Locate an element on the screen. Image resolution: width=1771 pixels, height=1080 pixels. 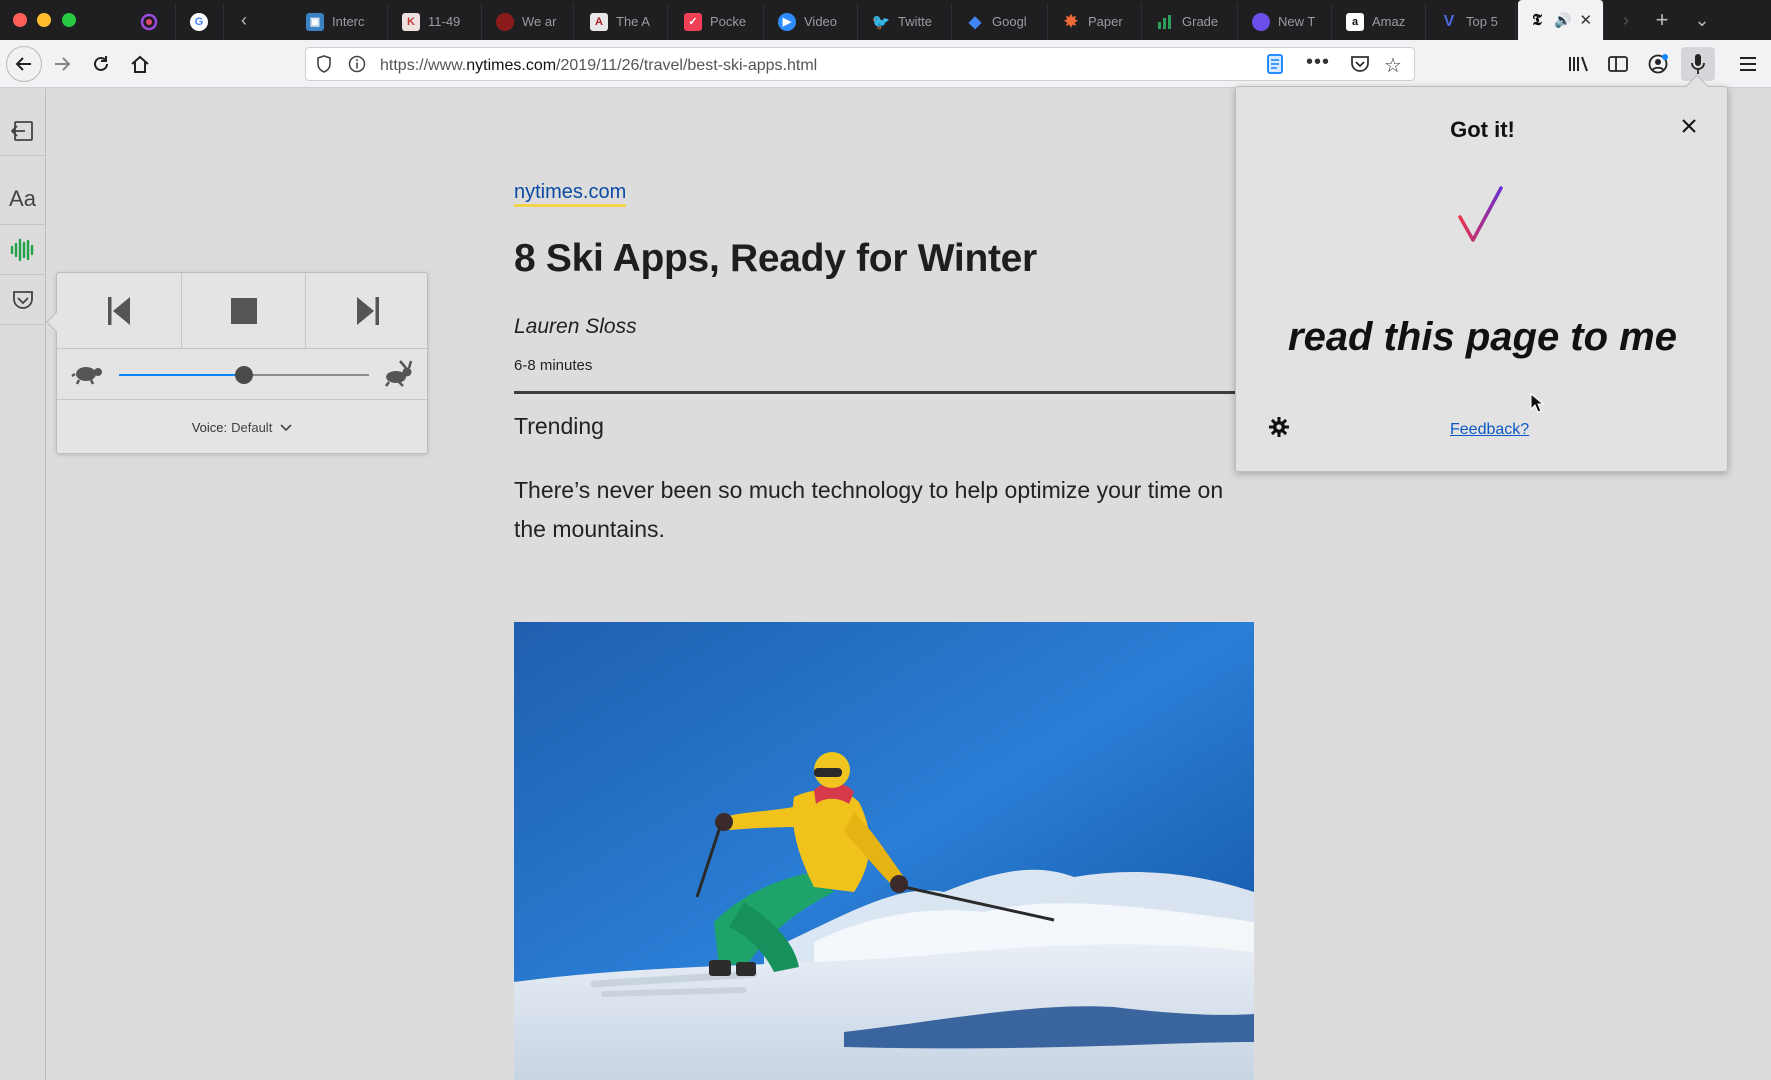
tab: ▣ Interc is located at coordinates (342, 21).